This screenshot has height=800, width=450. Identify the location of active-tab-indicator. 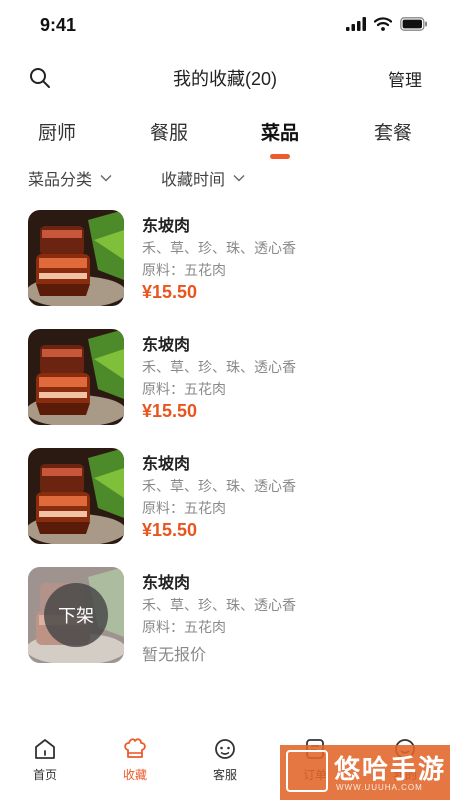
(280, 156).